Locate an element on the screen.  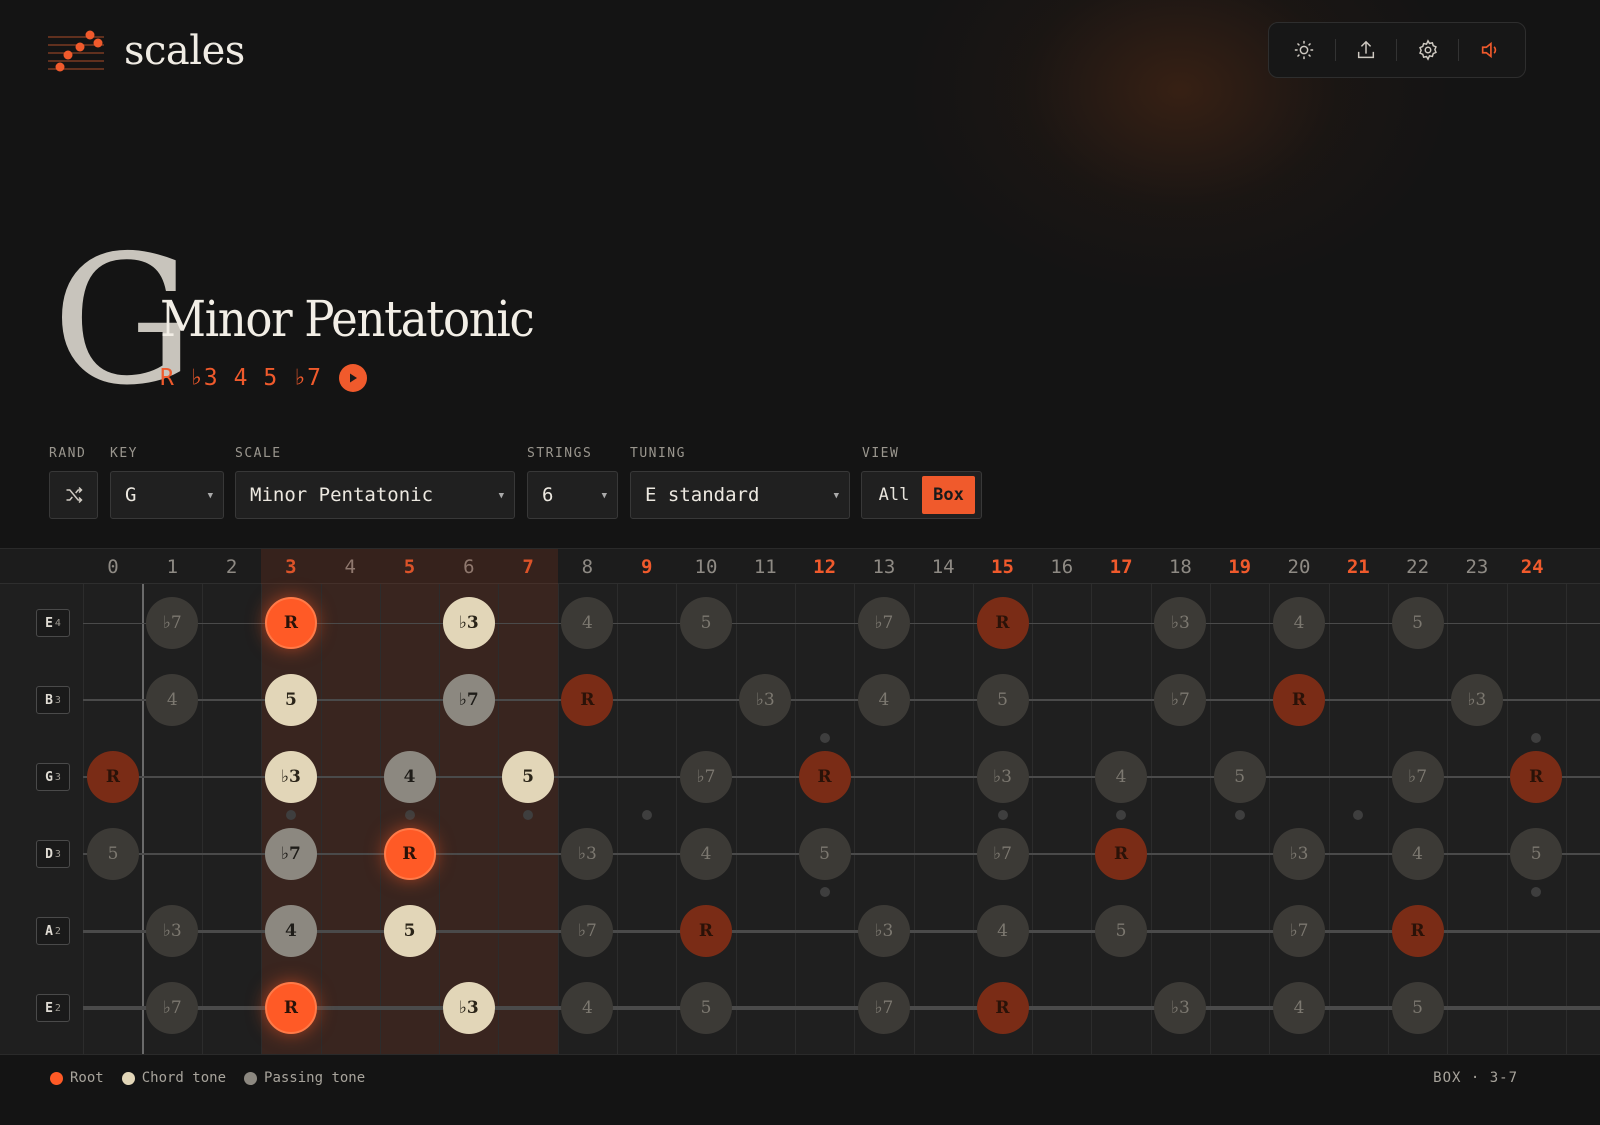
sound-button is located at coordinates (1490, 50).